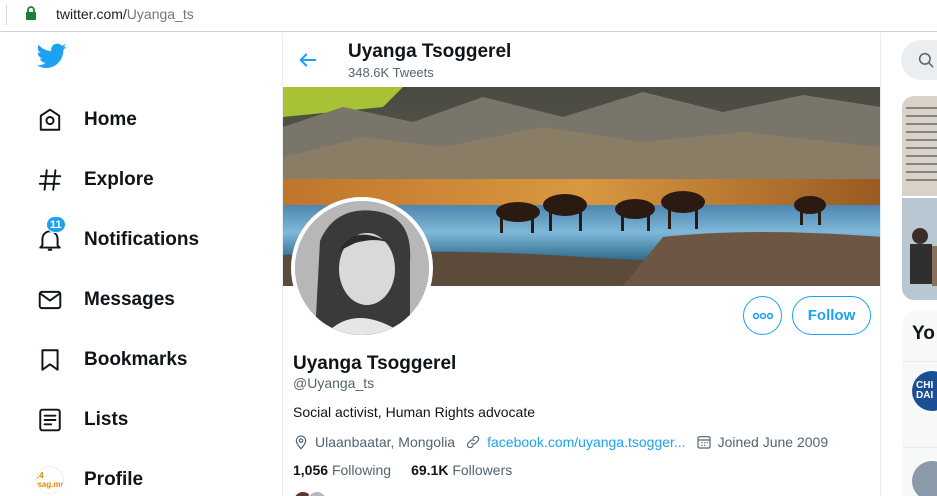  I want to click on following-stat: 1,056 Following, so click(342, 470).